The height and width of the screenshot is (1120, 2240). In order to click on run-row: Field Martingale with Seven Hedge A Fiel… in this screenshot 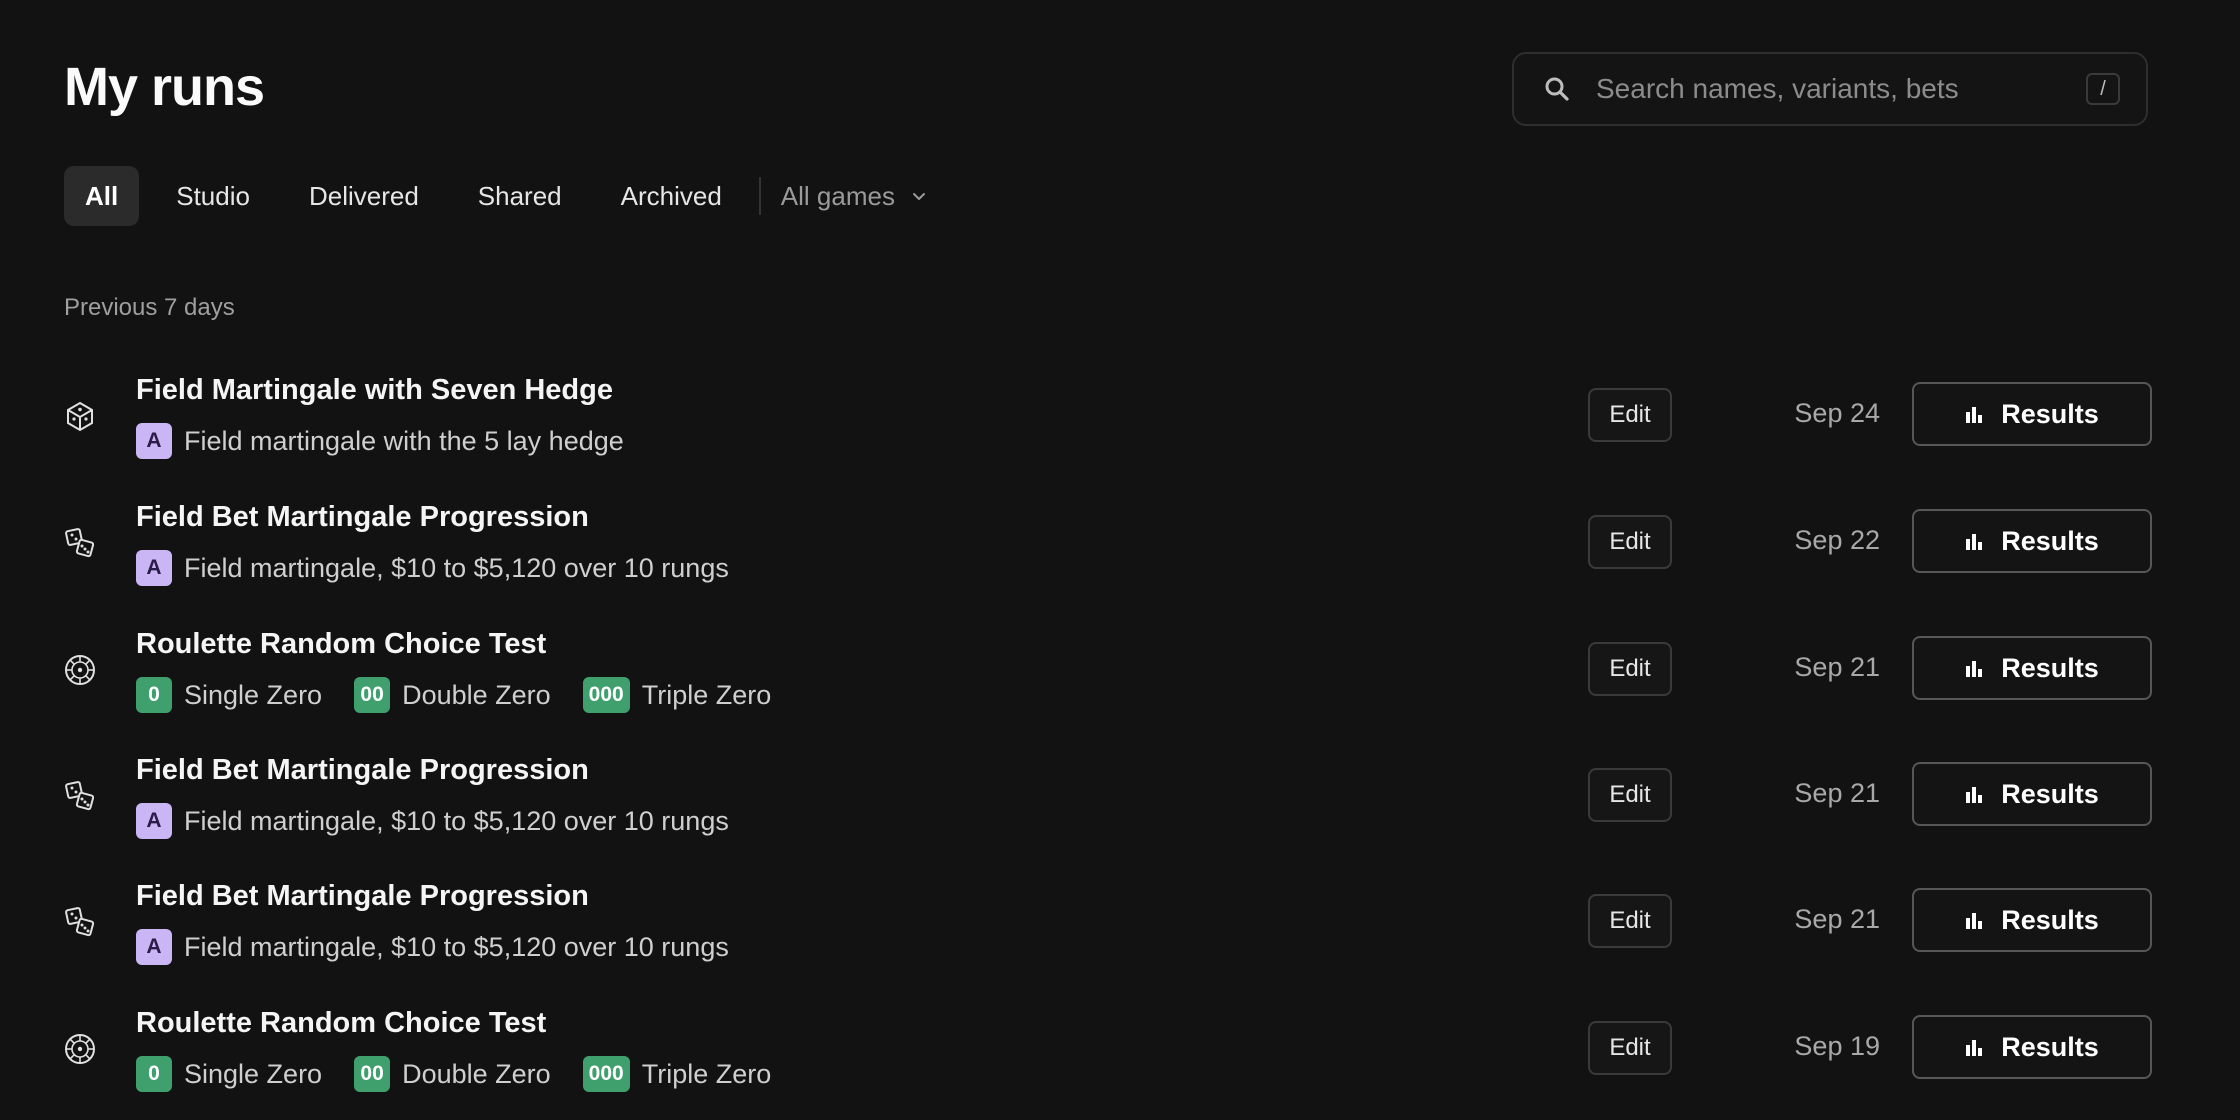, I will do `click(1120, 423)`.